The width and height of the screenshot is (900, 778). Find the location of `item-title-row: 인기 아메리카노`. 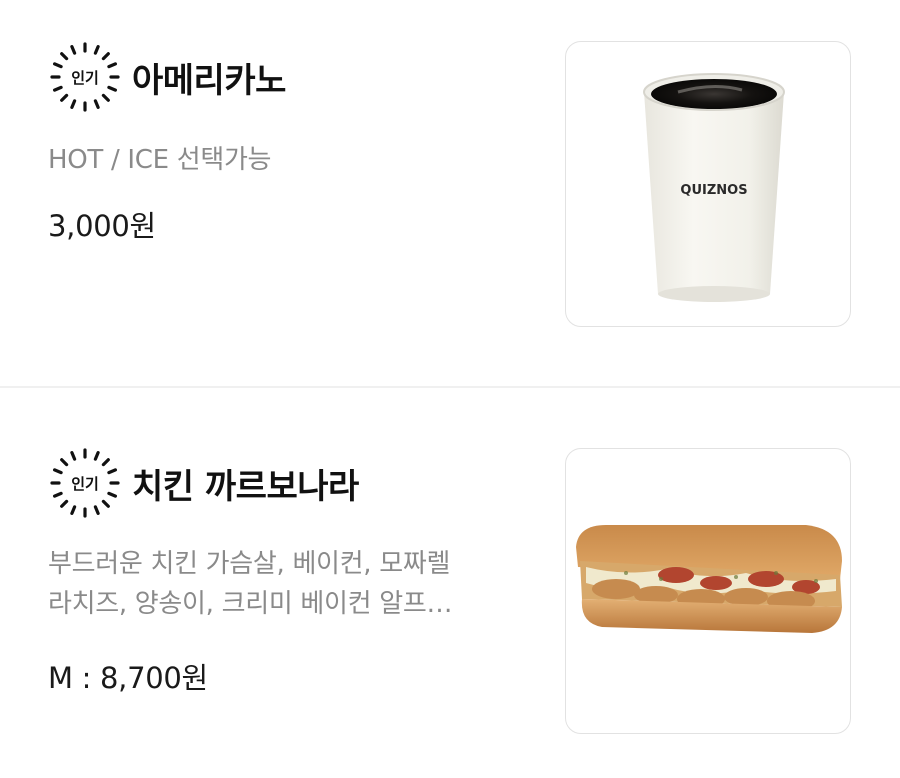

item-title-row: 인기 아메리카노 is located at coordinates (167, 77).